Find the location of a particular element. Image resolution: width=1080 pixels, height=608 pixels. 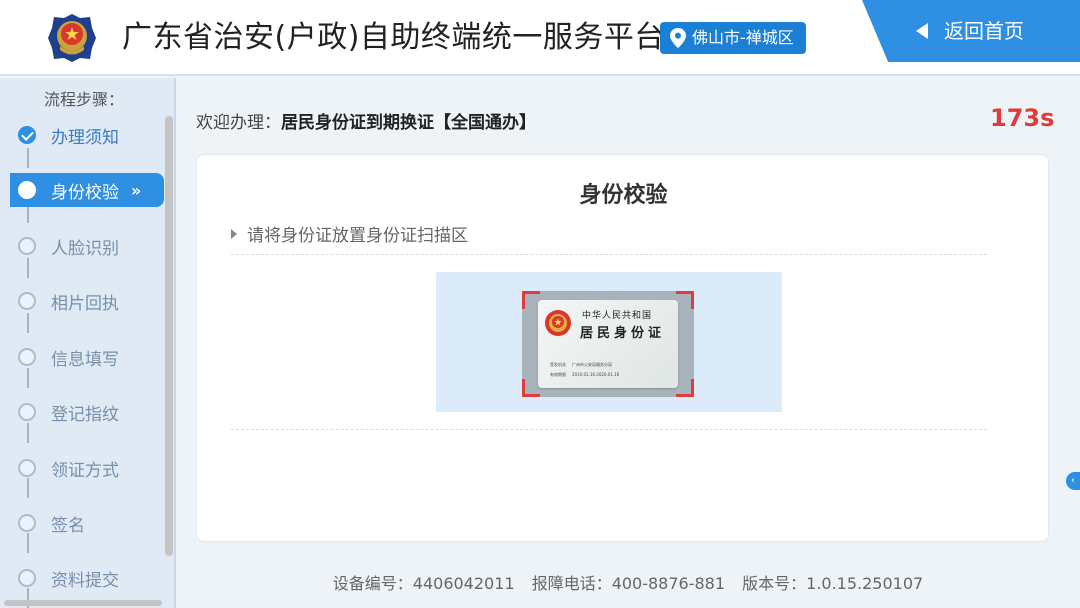

location-pin-icon is located at coordinates (678, 38).